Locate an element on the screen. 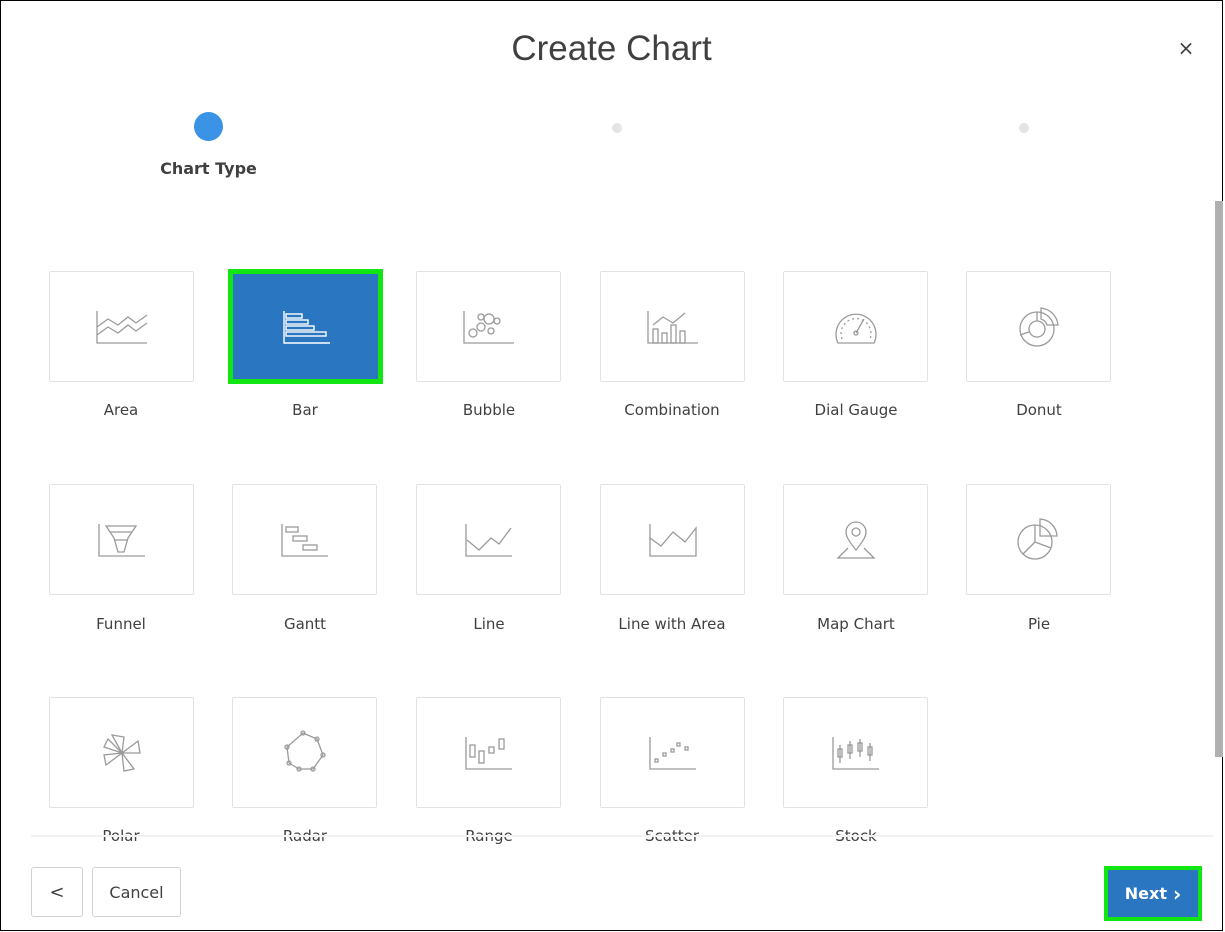 The height and width of the screenshot is (932, 1225). chart-type-label: Bar is located at coordinates (305, 410).